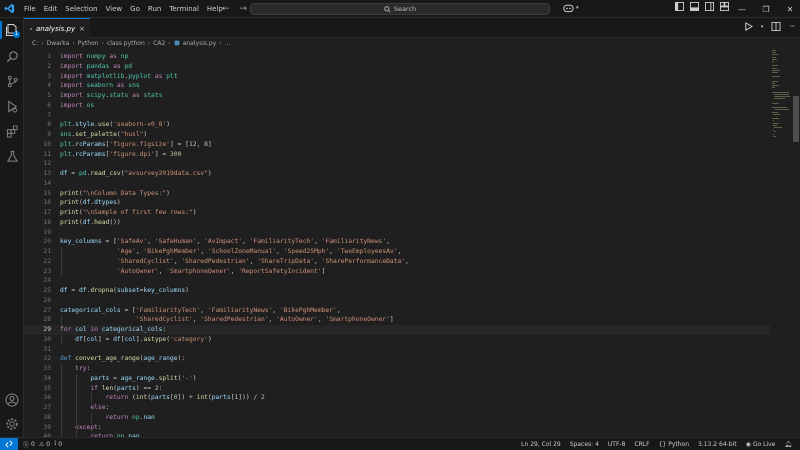 This screenshot has height=450, width=800. I want to click on scrollbar-thumb, so click(796, 119).